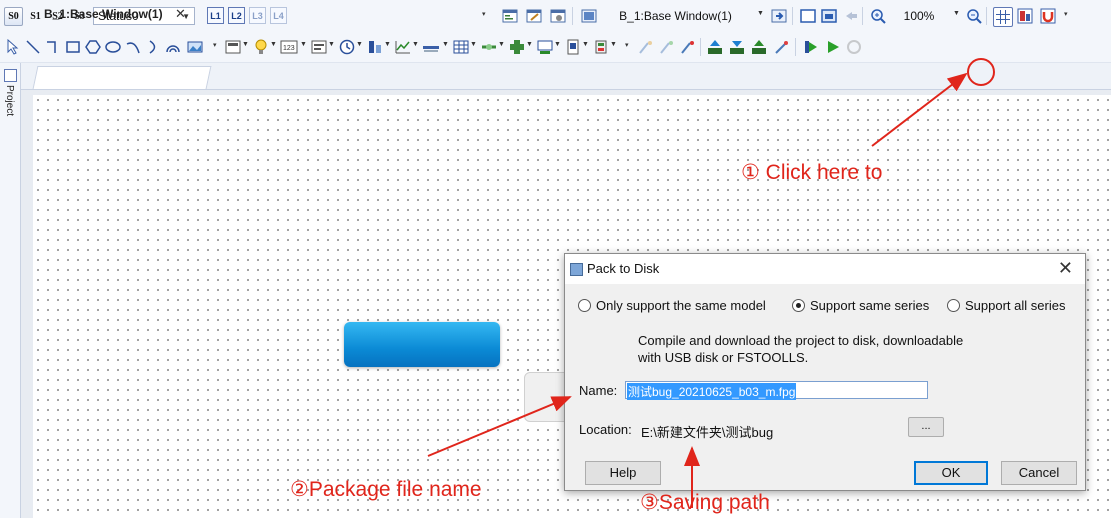 This screenshot has height=518, width=1111. Describe the element at coordinates (705, 502) in the screenshot. I see `annotation-saving-path: ③Saving path` at that location.